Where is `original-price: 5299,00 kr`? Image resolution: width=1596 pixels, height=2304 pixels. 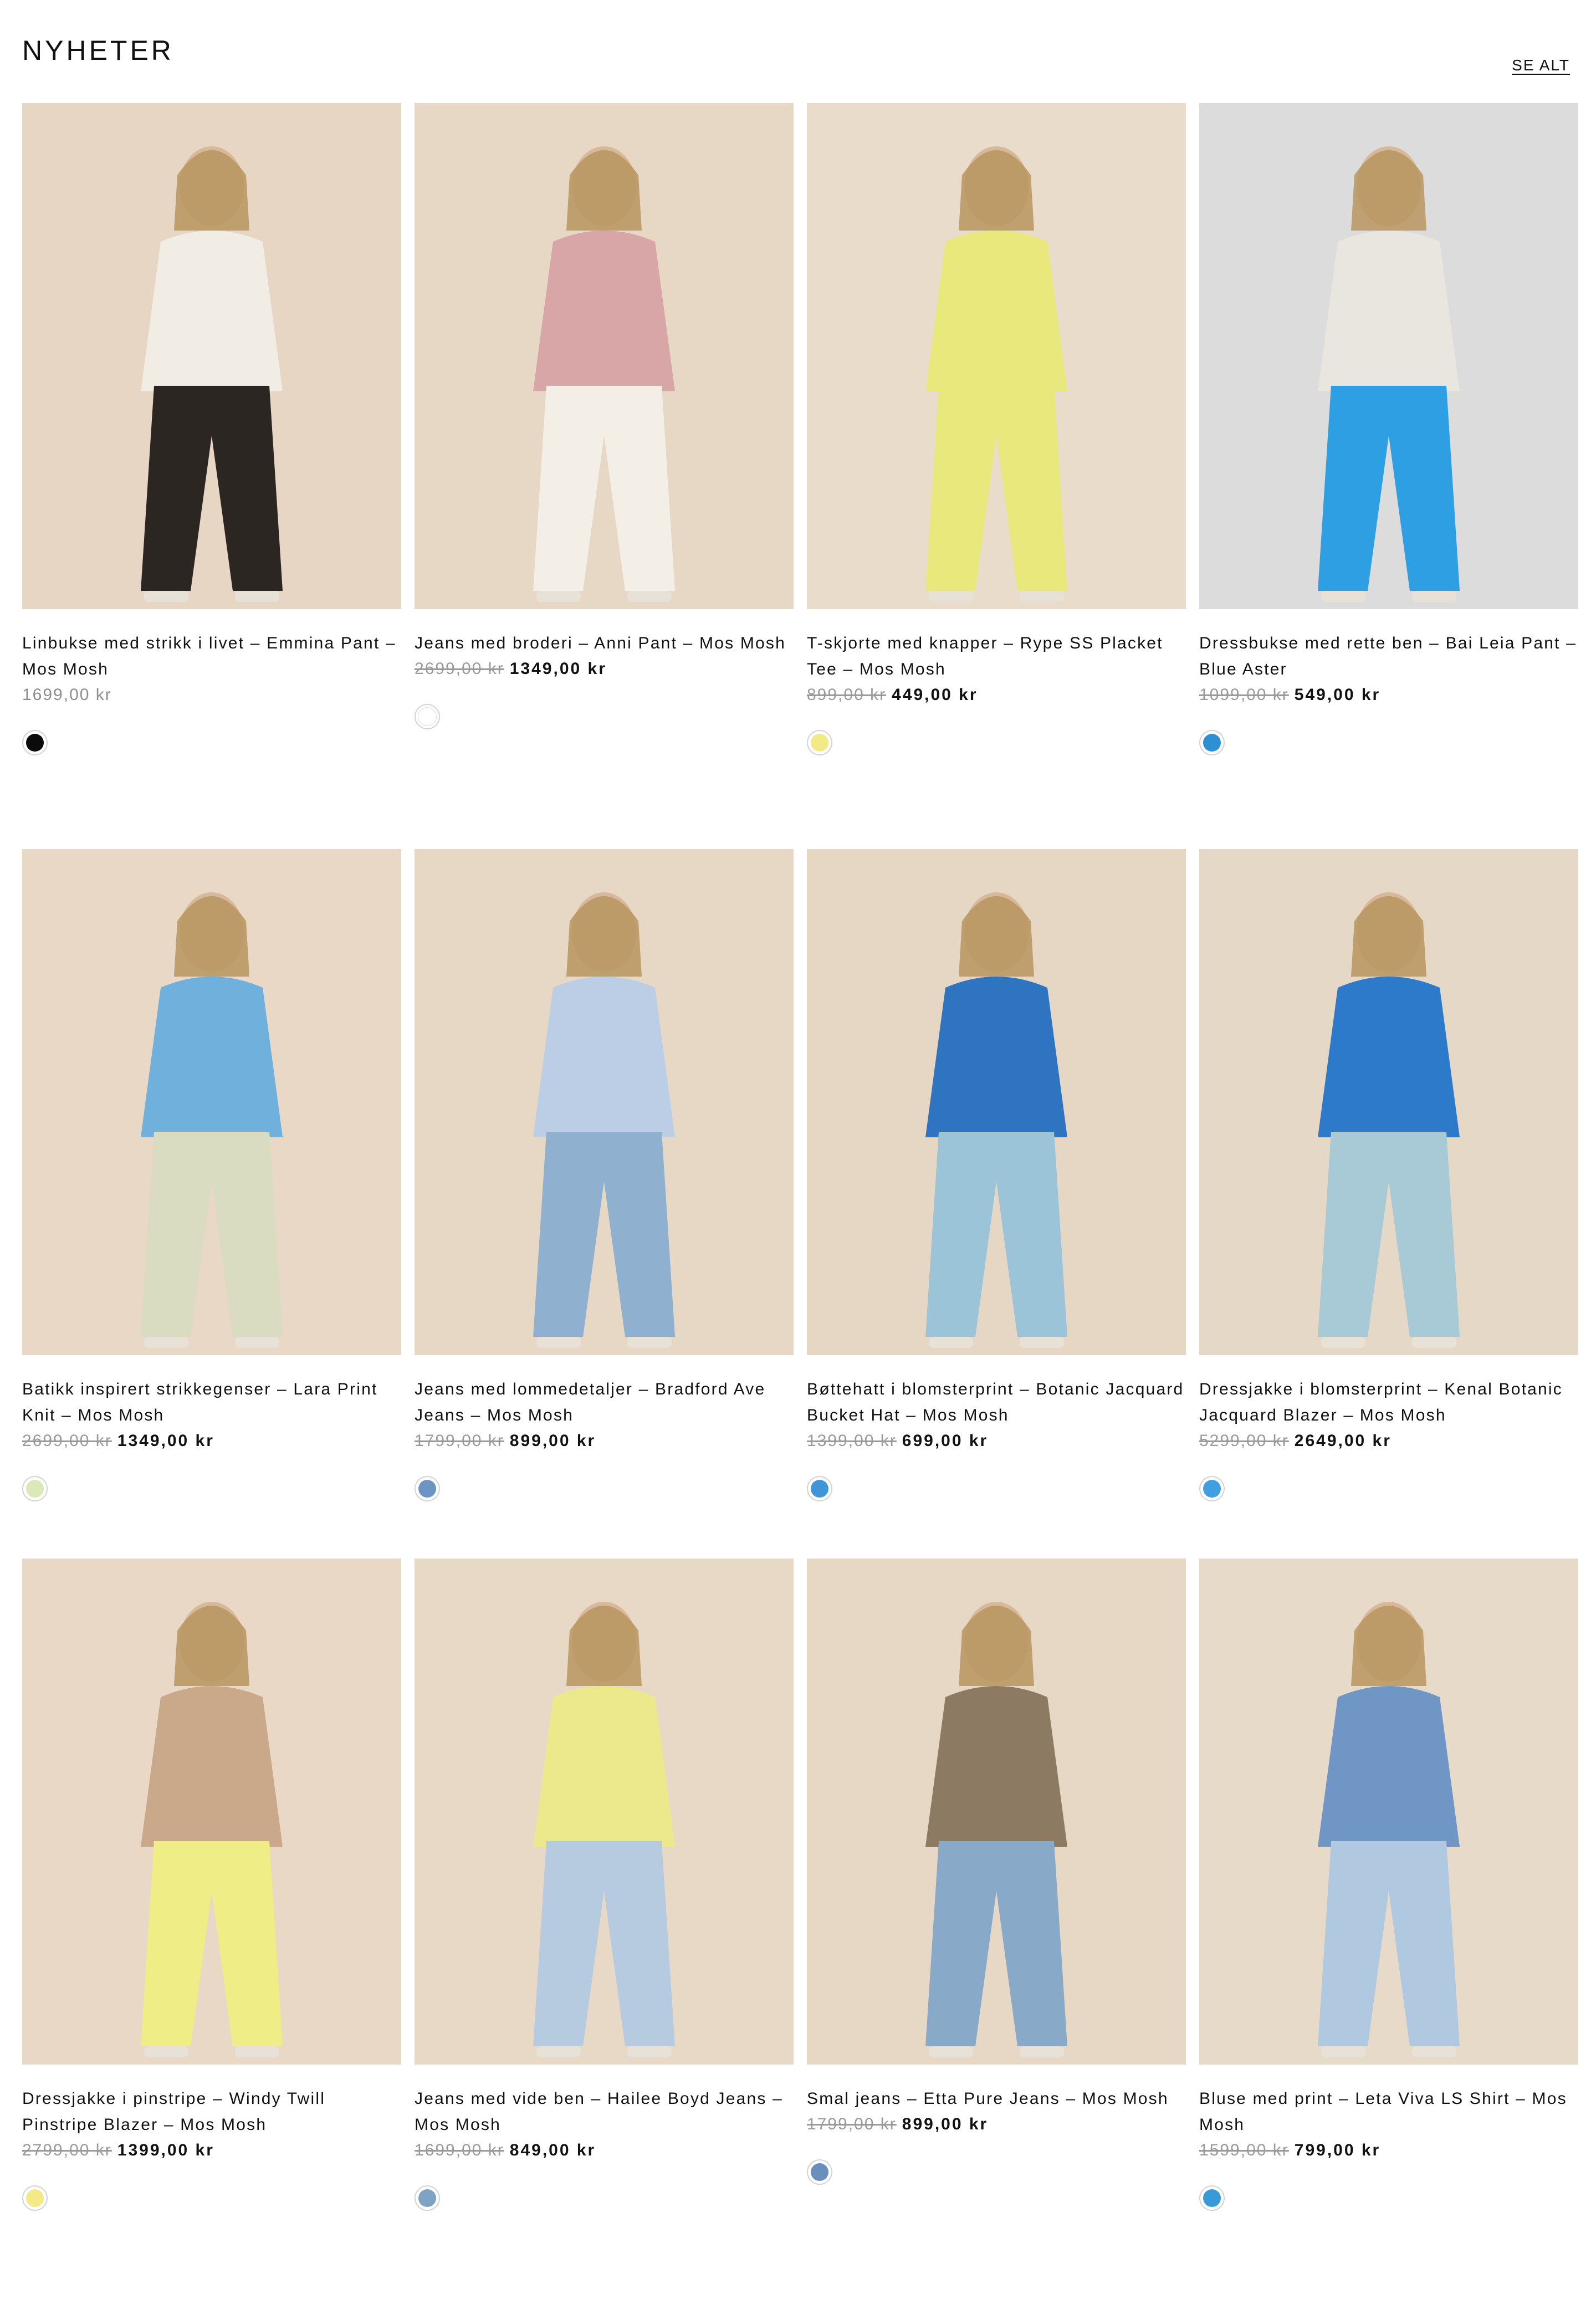 original-price: 5299,00 kr is located at coordinates (1244, 1441).